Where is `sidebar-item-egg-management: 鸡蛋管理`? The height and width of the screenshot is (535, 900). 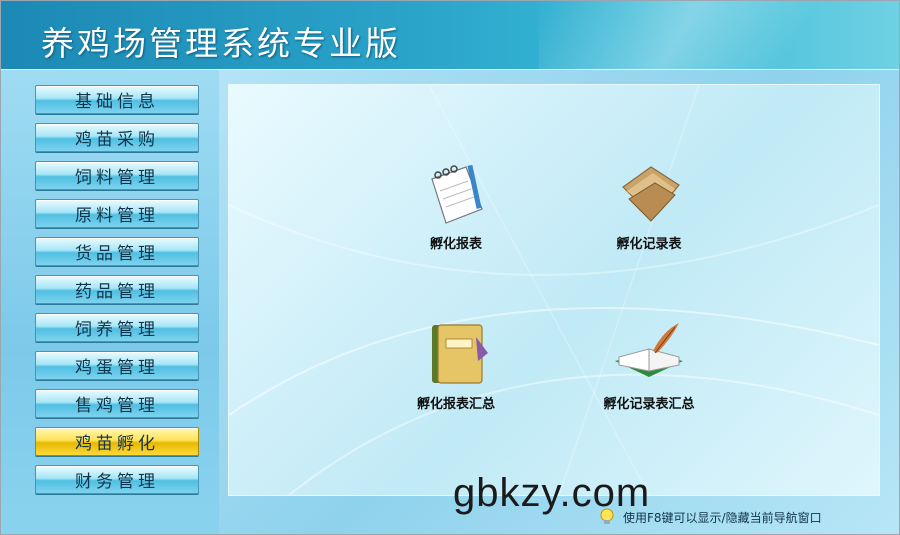
sidebar-item-egg-management: 鸡蛋管理 is located at coordinates (117, 365).